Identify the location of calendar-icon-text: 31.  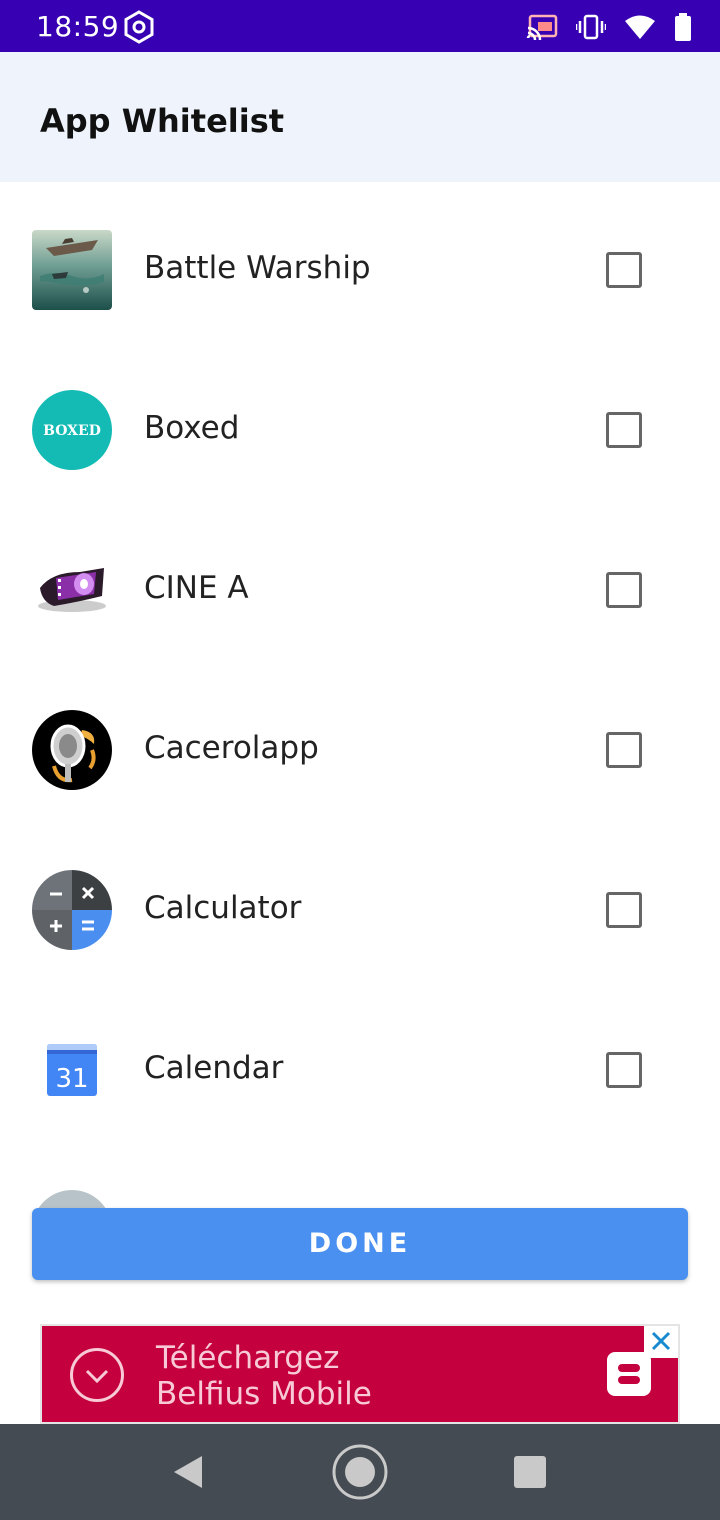
(71, 1079).